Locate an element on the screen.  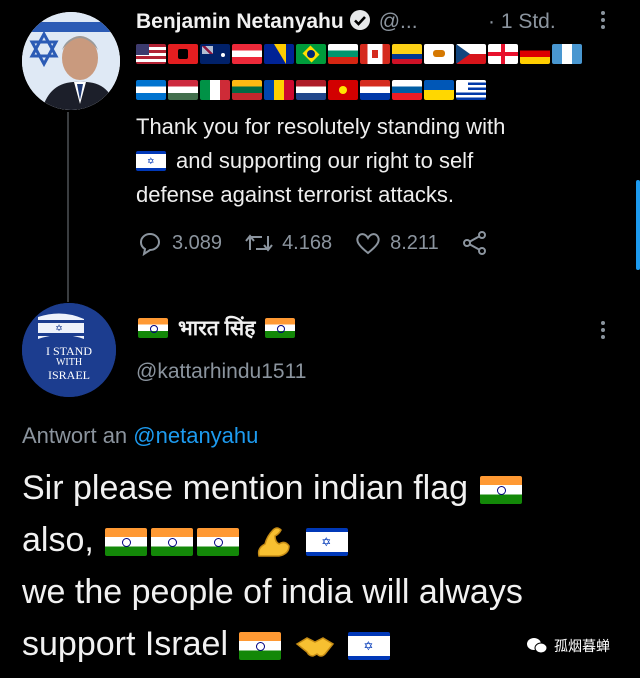
share-button is located at coordinates (479, 243).